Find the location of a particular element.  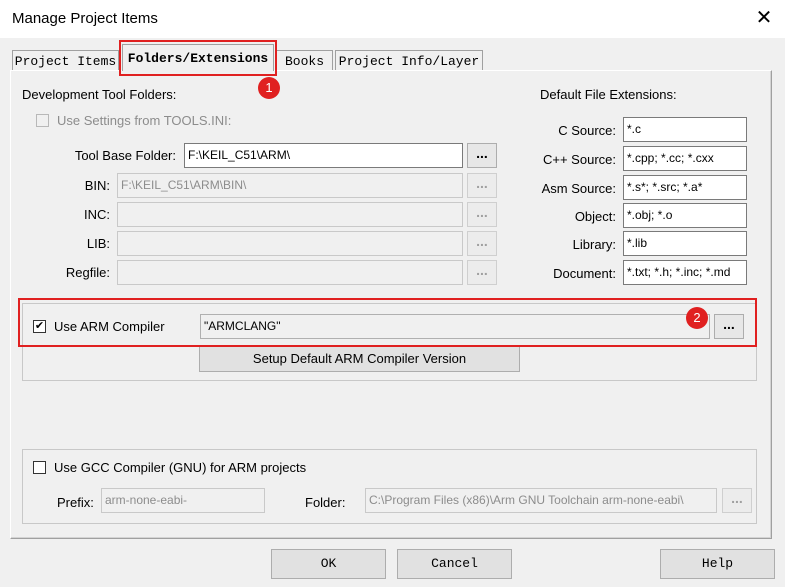

ext-input-library: *.lib is located at coordinates (685, 243).